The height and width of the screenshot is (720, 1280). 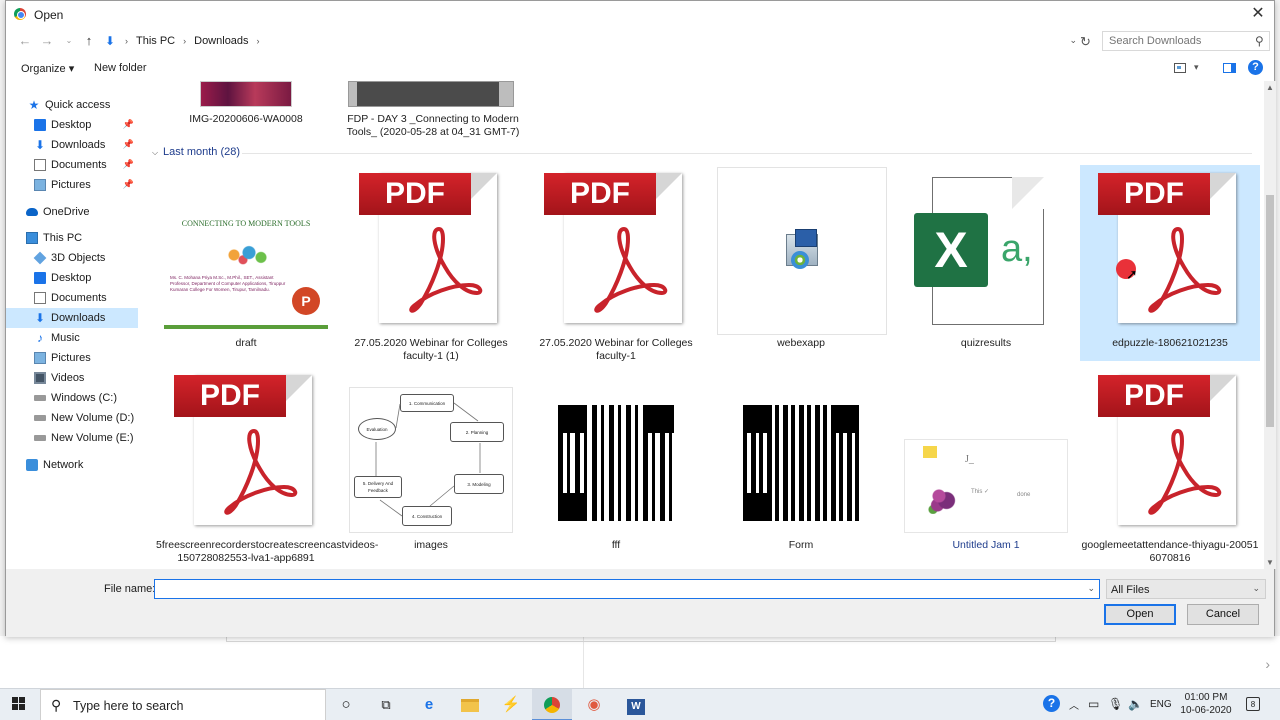 I want to click on chevron-right-icon: ›, so click(x=1267, y=664).